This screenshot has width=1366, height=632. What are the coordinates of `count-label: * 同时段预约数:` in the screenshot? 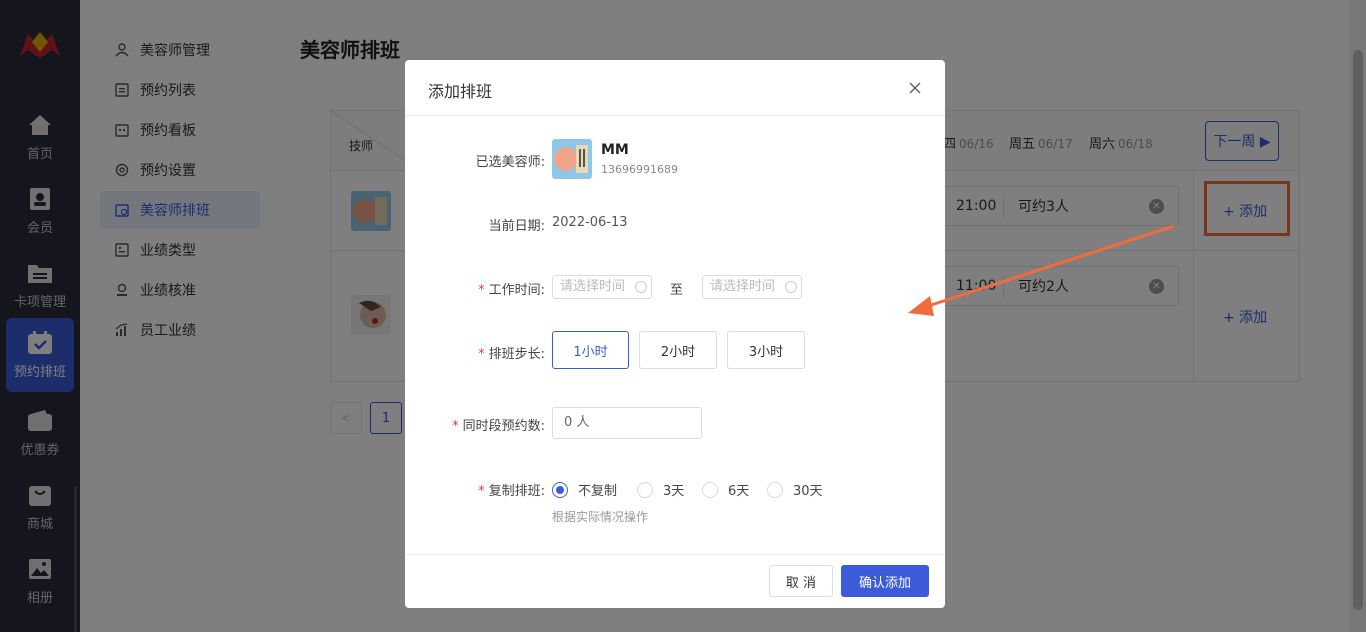 It's located at (498, 426).